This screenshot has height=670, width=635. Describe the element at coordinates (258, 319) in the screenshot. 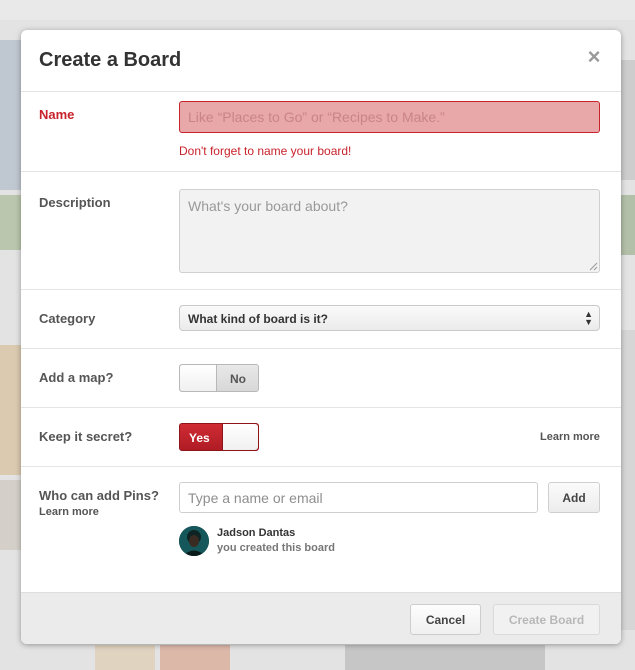

I see `category-selected-value: What kind of board is it?` at that location.